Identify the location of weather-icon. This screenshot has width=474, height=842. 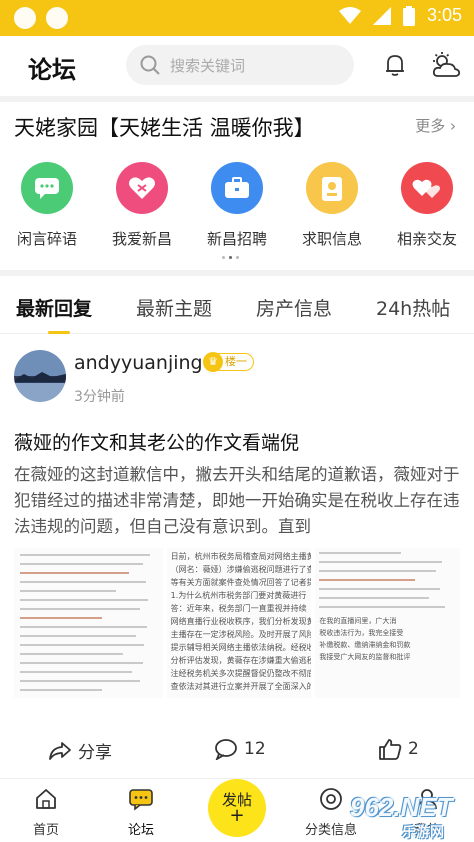
(446, 65).